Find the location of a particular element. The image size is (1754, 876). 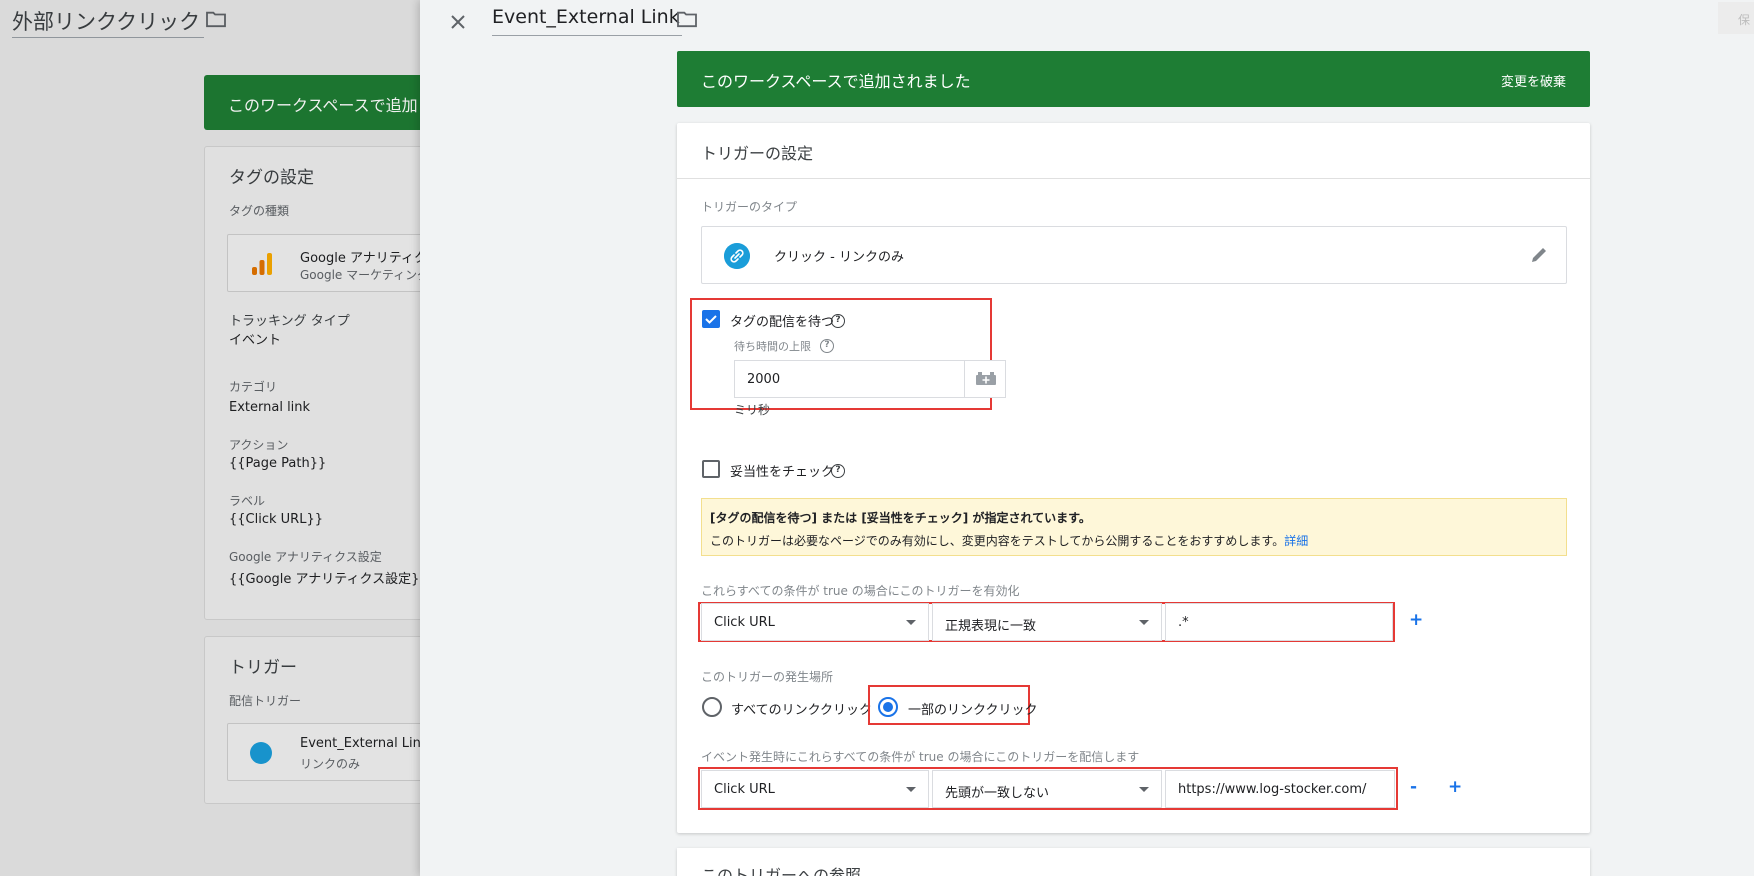

references-heading: このトリガーへの参照 is located at coordinates (781, 871).